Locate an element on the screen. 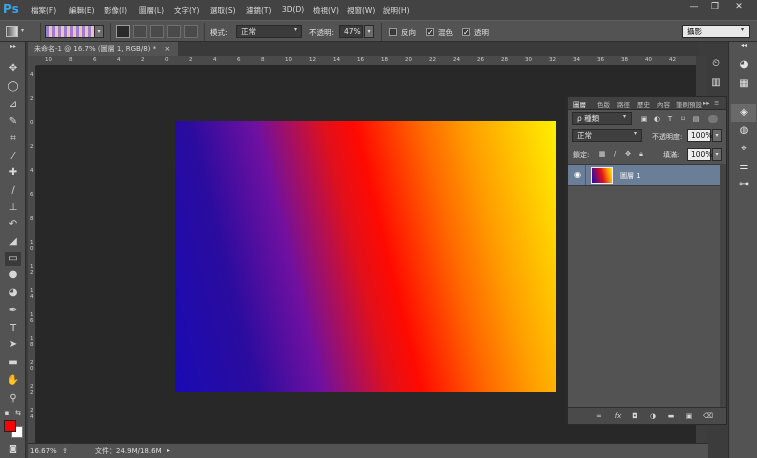 This screenshot has width=757, height=458. link-layers-icon: ∞ is located at coordinates (599, 416).